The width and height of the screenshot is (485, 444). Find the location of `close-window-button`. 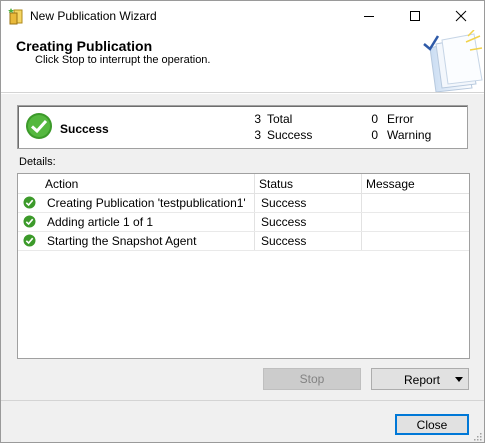

close-window-button is located at coordinates (461, 15).